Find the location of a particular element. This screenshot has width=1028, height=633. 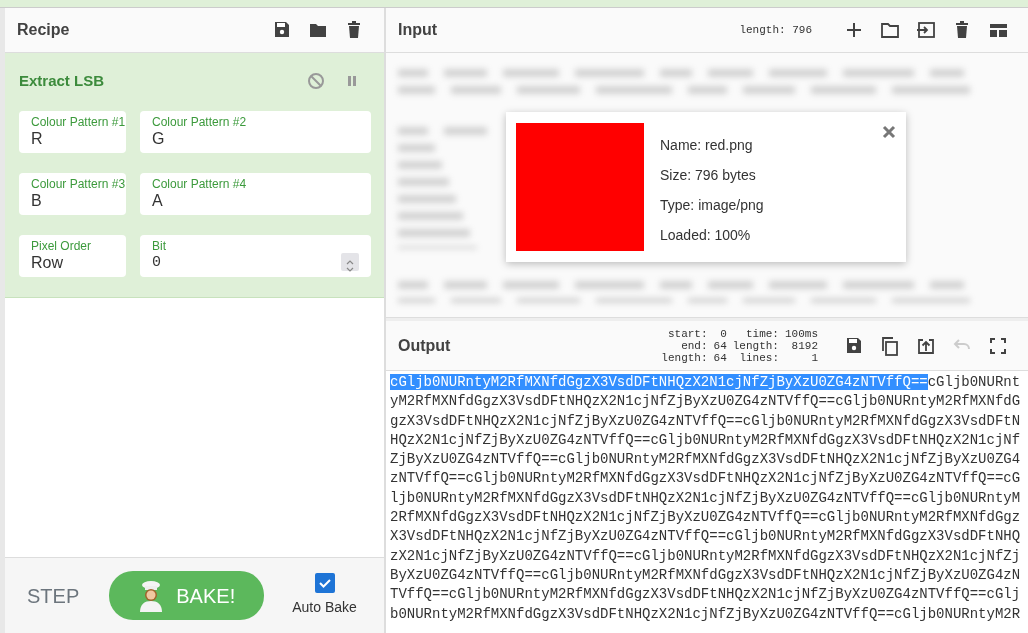

length-label: length: 796 is located at coordinates (775, 30).